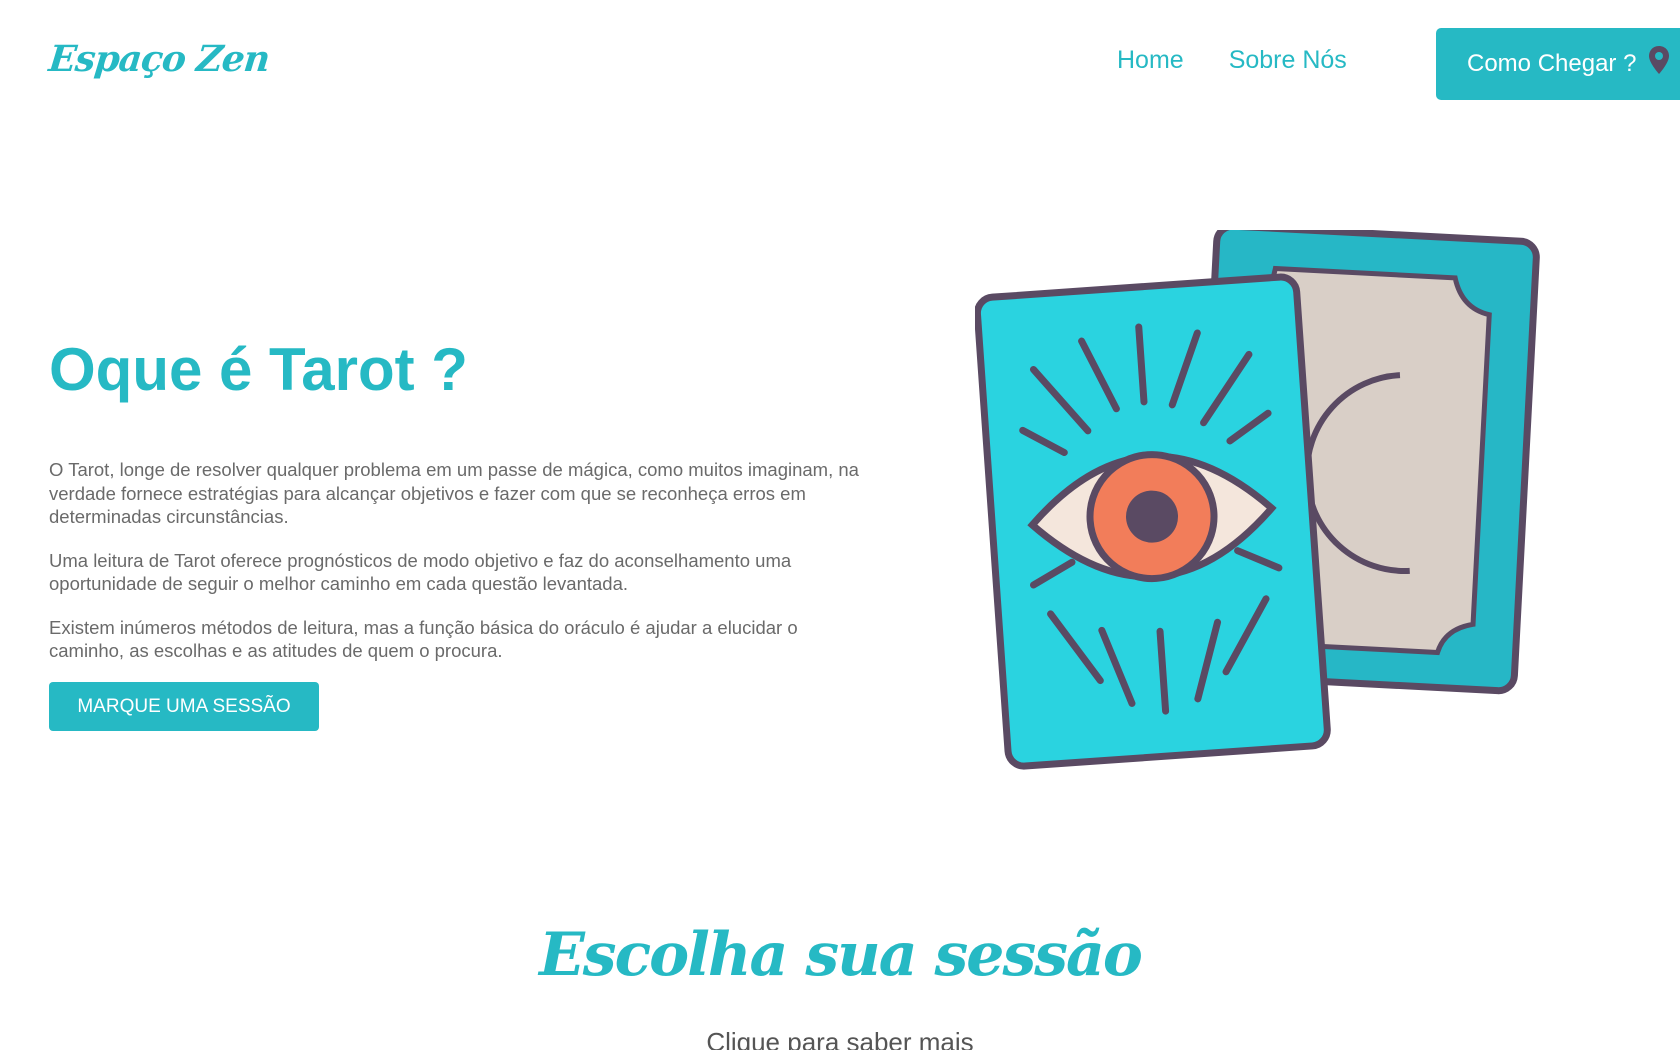 This screenshot has width=1680, height=1050. Describe the element at coordinates (1150, 60) in the screenshot. I see `nav-home: Home` at that location.